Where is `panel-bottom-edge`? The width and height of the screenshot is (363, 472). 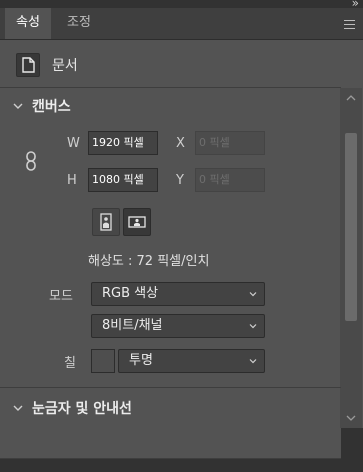
panel-bottom-edge is located at coordinates (170, 443).